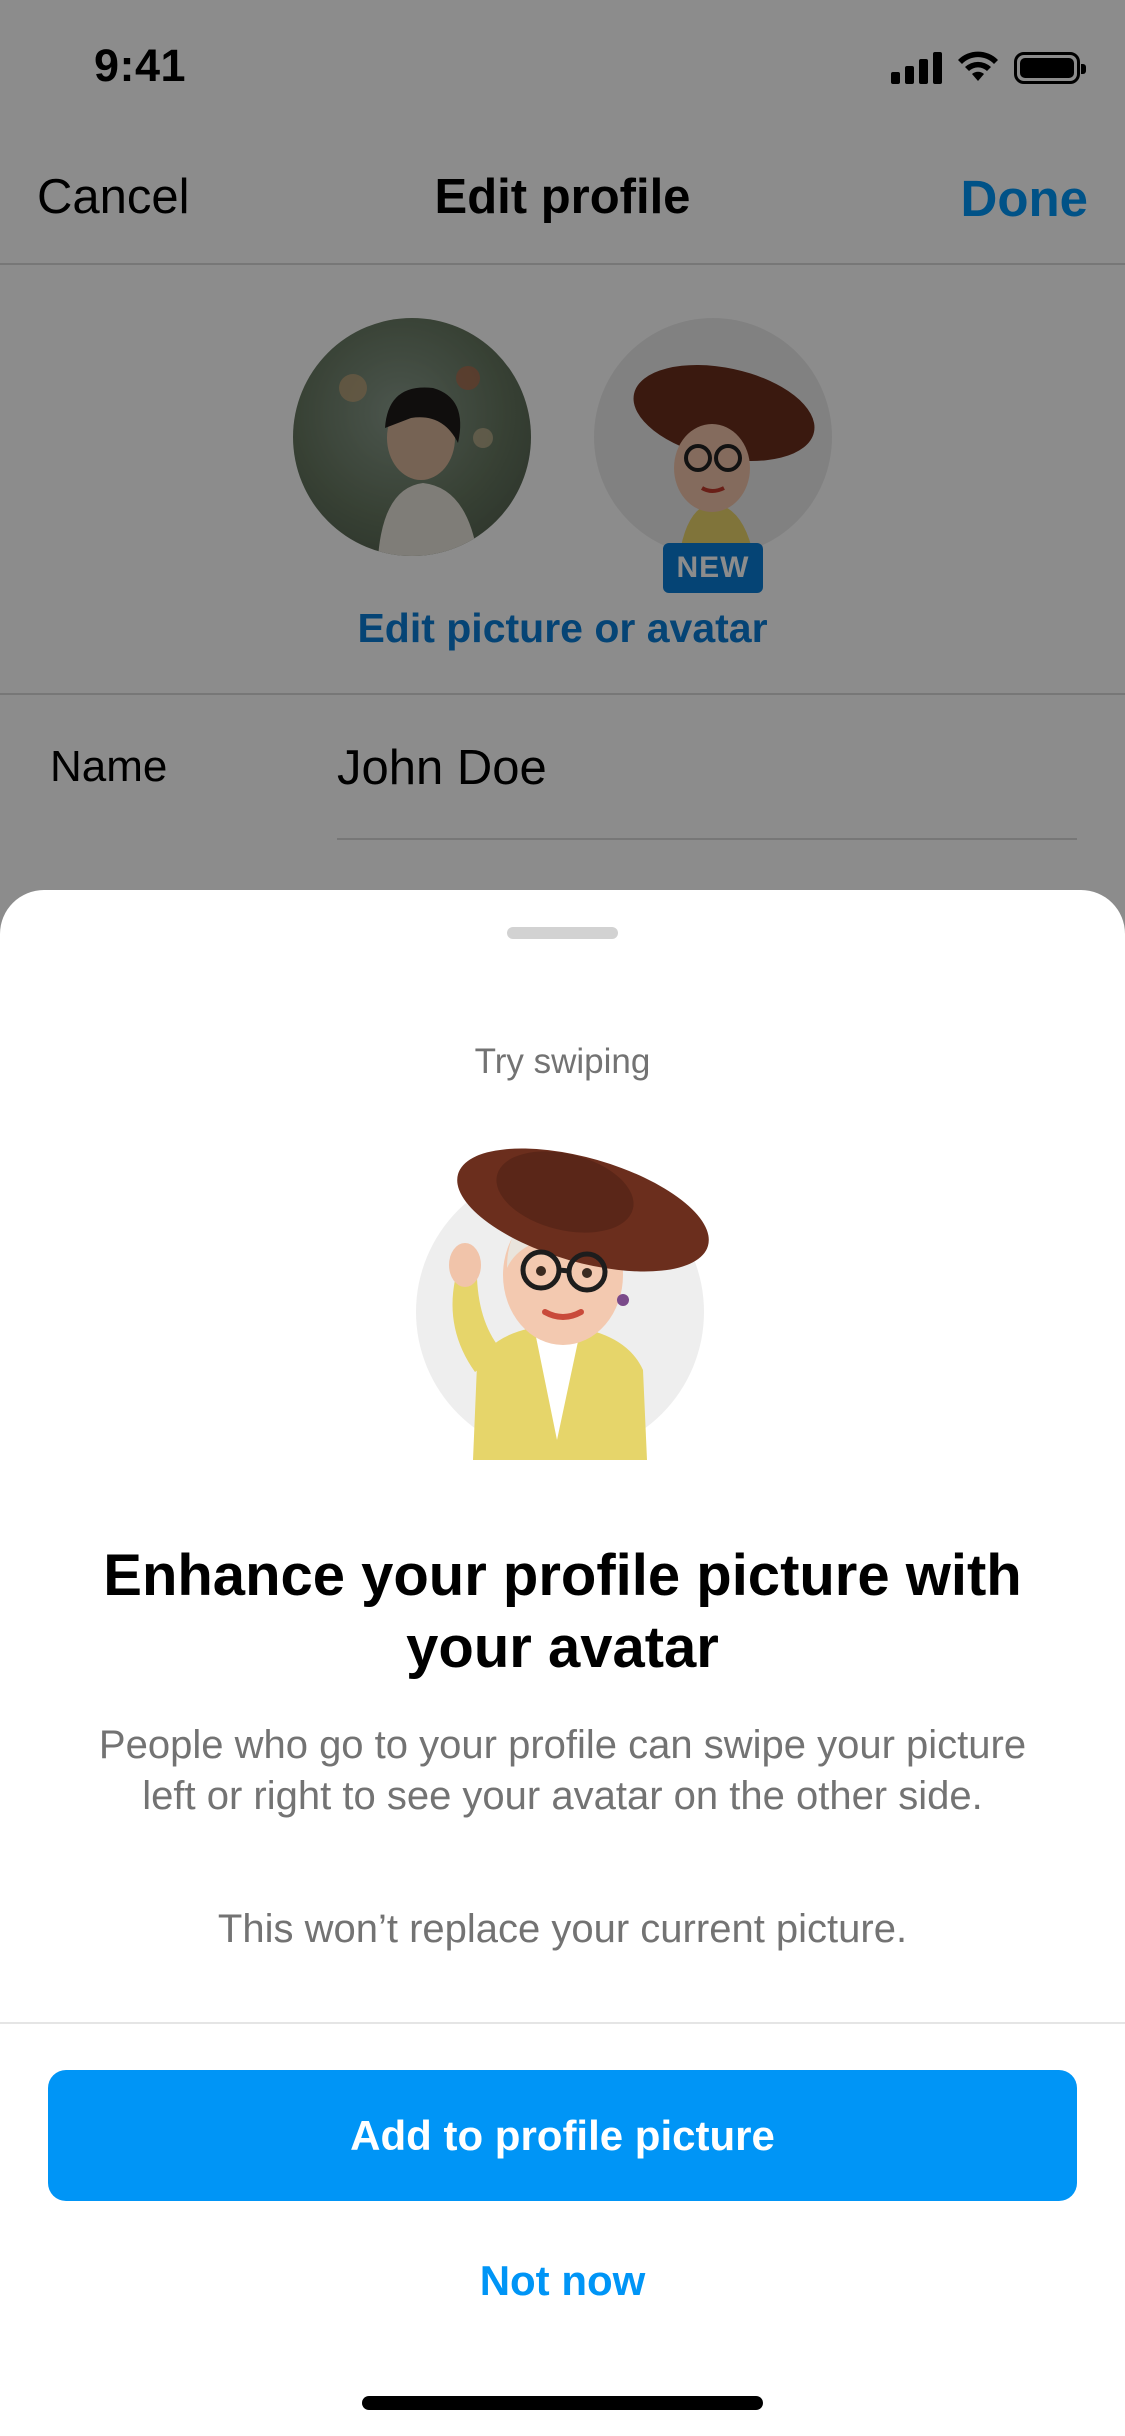 This screenshot has height=2436, width=1125. I want to click on avatar-illustration-icon, so click(562, 1304).